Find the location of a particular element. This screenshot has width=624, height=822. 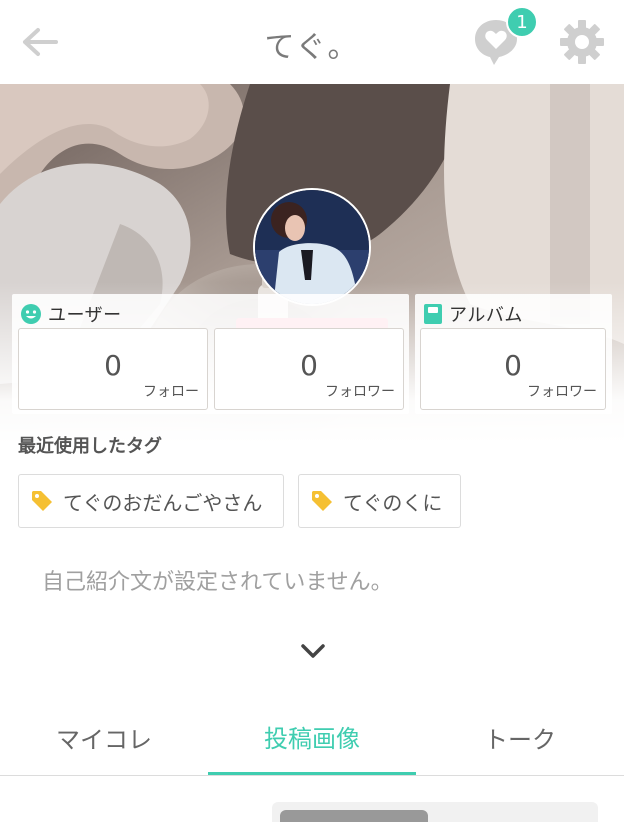

follow-stat: 0 フォロー is located at coordinates (113, 369).